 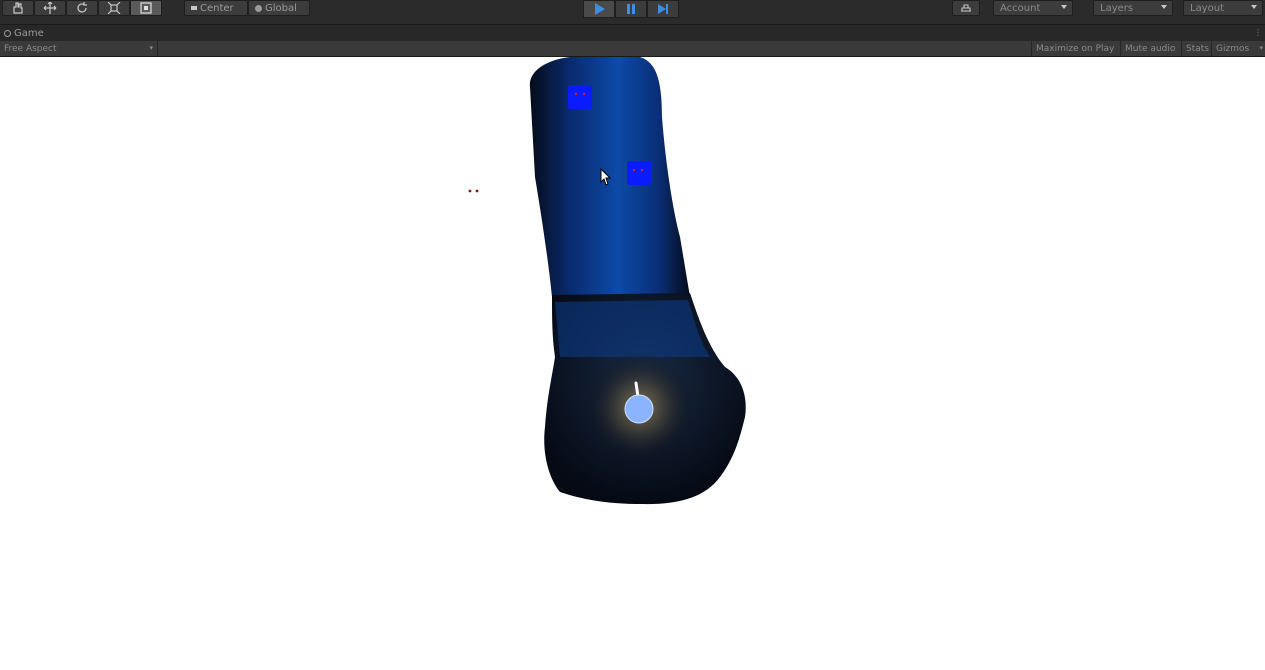 I want to click on maximize-on-play-label: Maximize on Play, so click(x=1075, y=48).